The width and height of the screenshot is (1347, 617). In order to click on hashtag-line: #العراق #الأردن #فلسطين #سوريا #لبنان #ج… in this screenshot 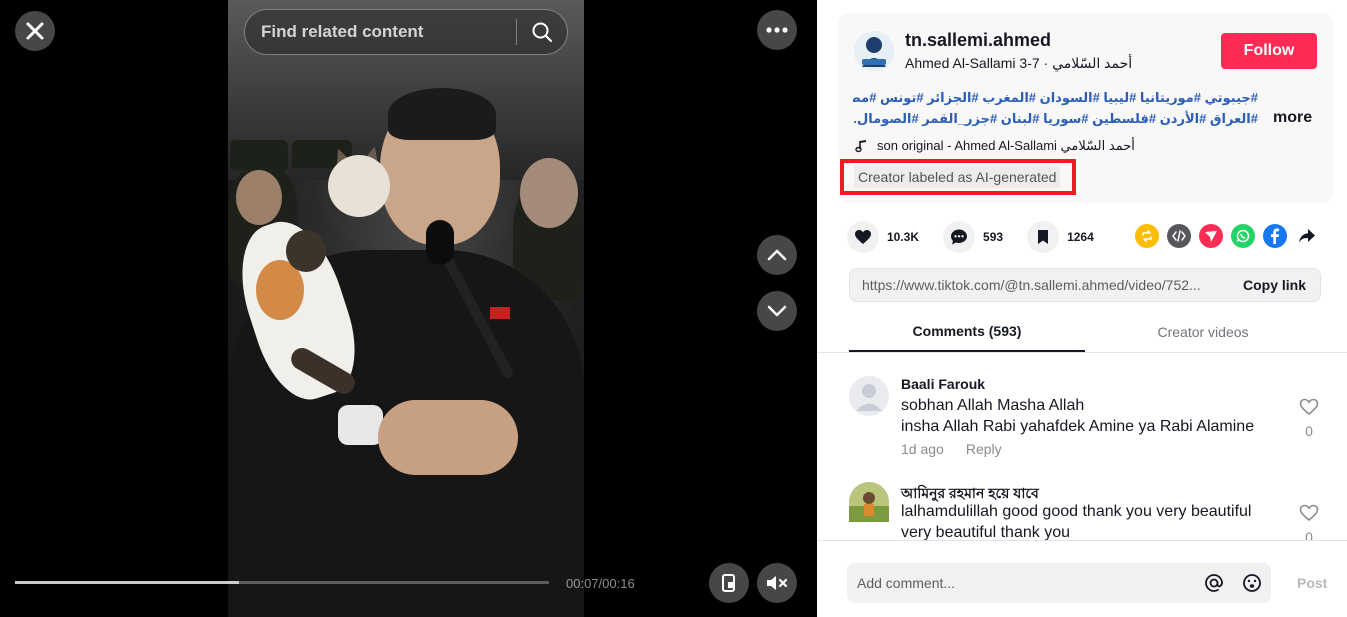, I will do `click(1055, 118)`.